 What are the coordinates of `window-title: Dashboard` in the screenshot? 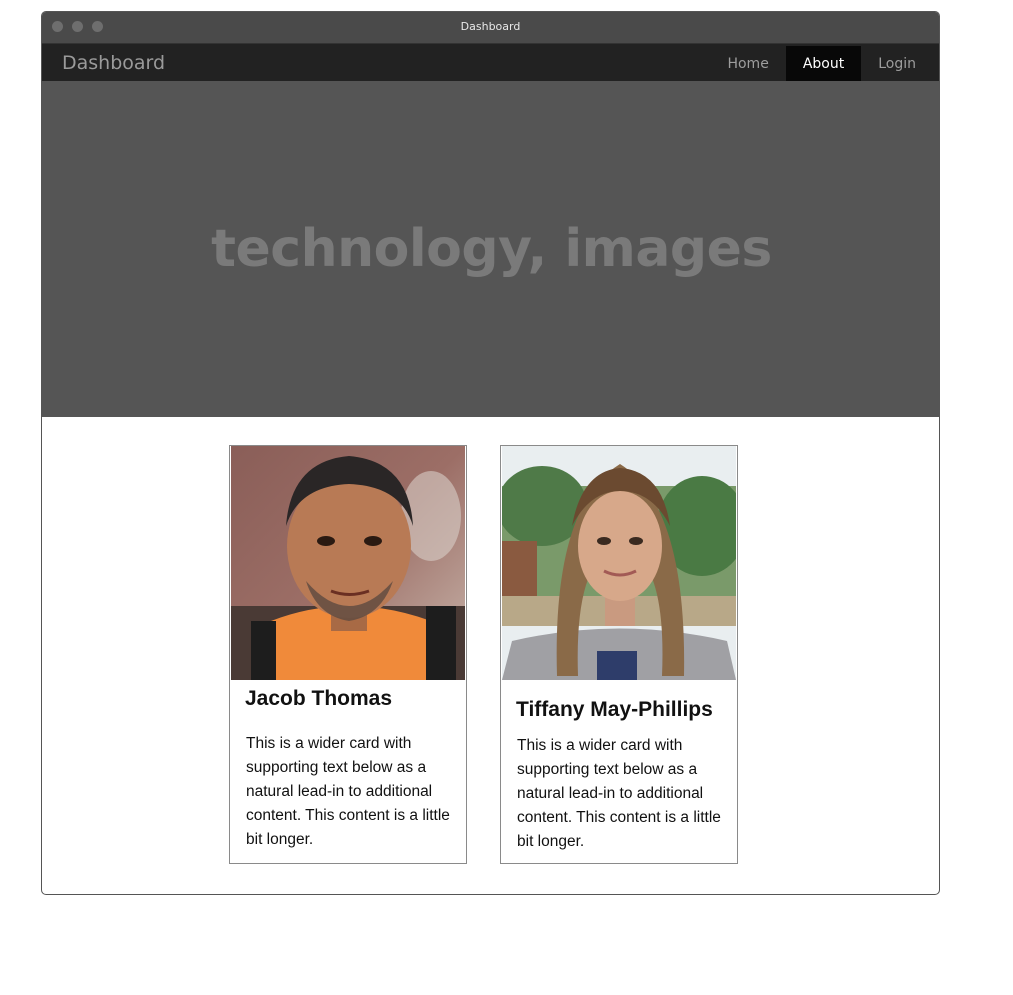 It's located at (490, 26).